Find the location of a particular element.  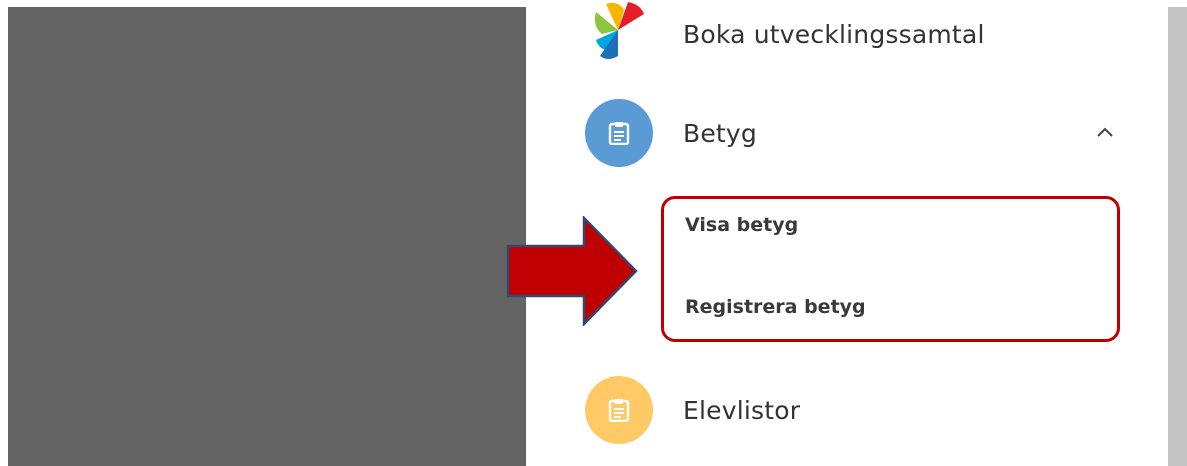

scrollbar is located at coordinates (1177, 236).